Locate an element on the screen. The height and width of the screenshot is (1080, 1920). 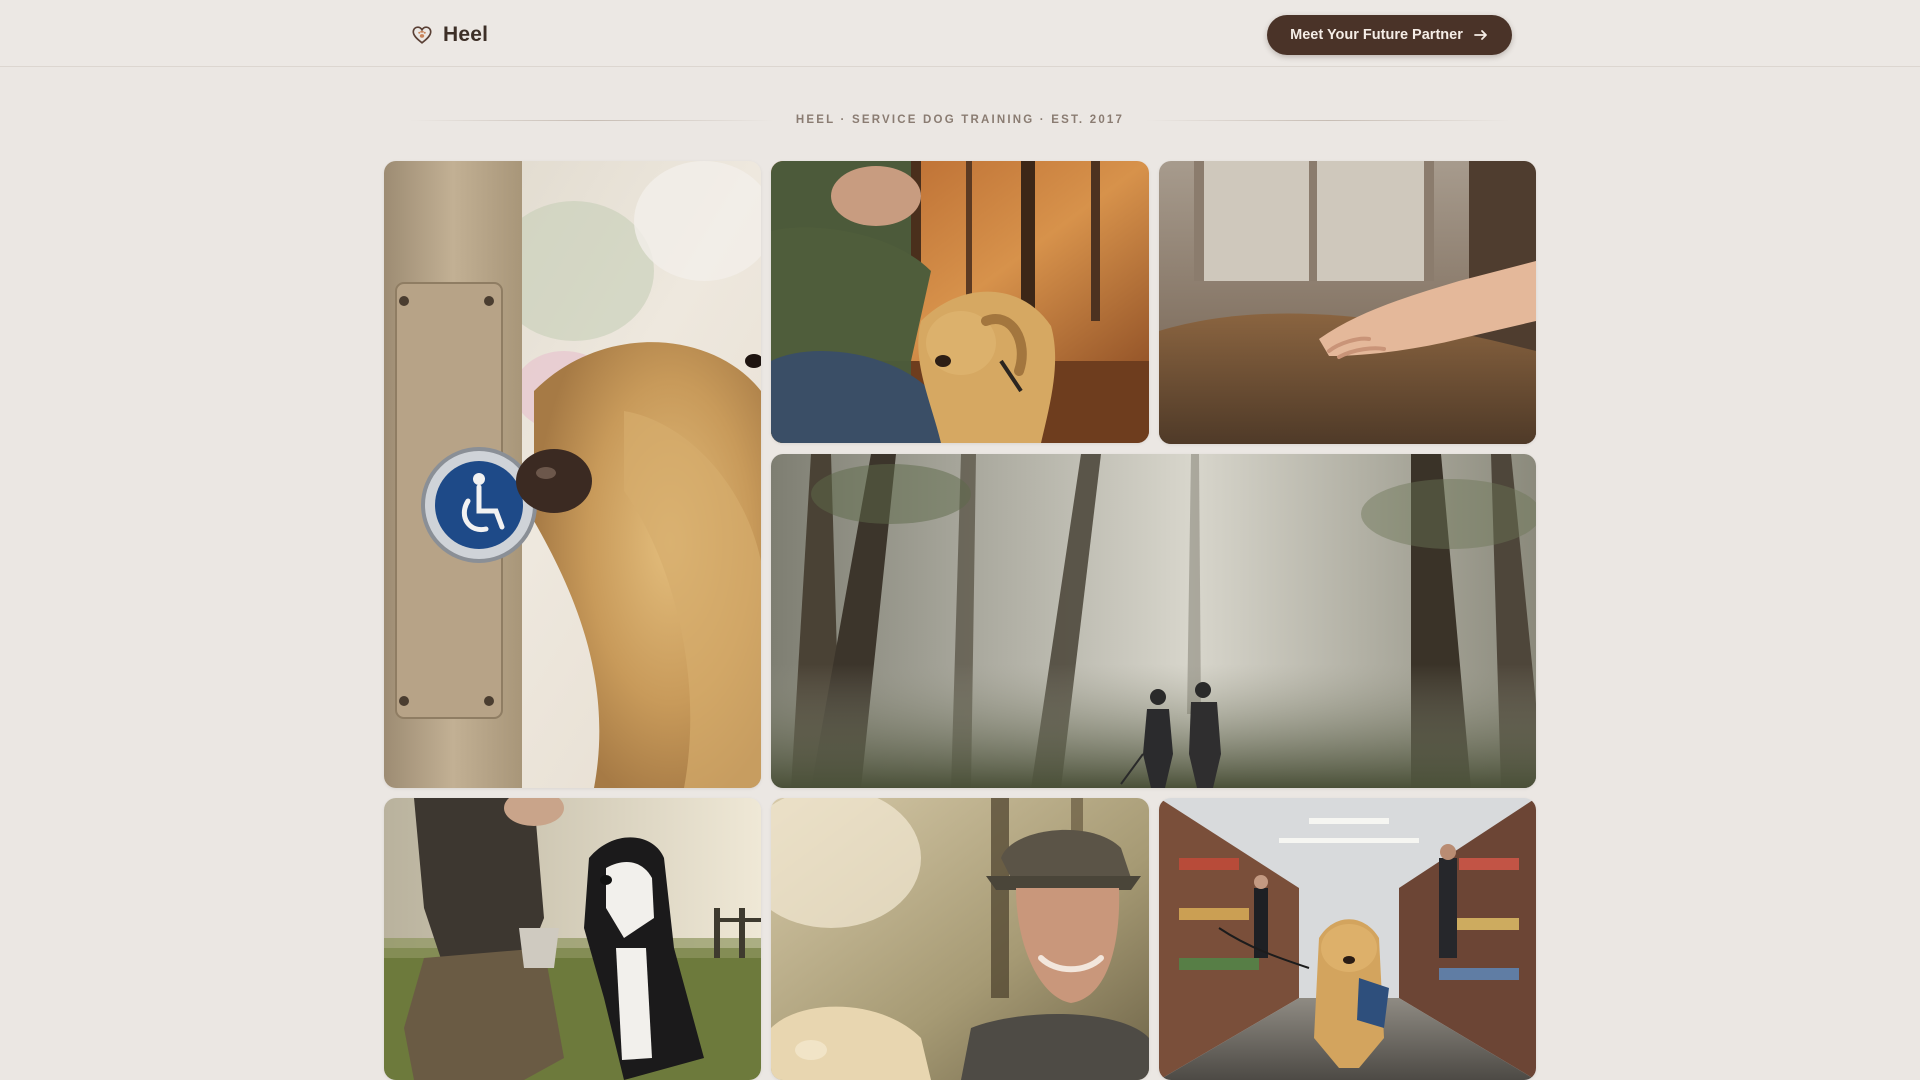
brand-logo: Heel is located at coordinates (449, 35).